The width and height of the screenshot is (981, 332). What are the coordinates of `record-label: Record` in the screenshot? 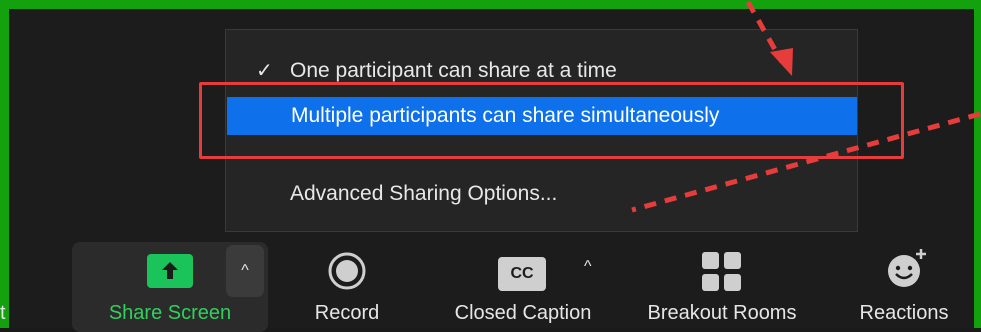 It's located at (347, 313).